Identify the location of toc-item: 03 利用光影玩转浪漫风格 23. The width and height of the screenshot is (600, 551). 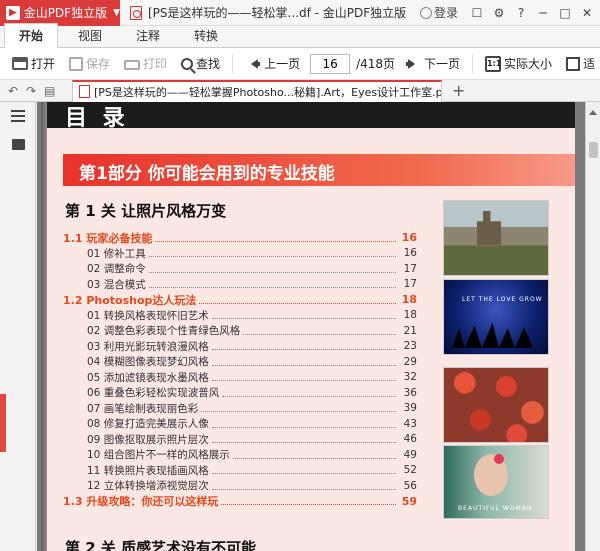
(240, 347).